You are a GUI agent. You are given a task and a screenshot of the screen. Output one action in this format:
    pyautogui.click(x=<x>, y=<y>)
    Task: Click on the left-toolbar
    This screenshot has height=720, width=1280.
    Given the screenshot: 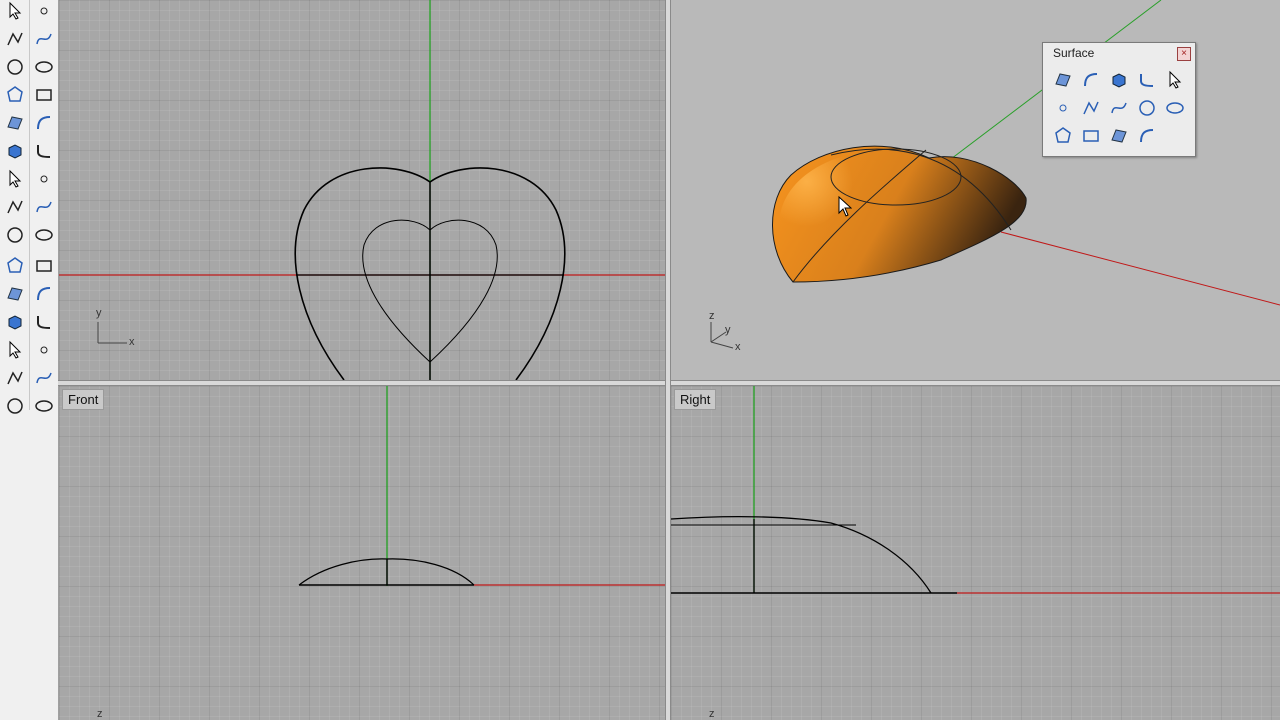 What is the action you would take?
    pyautogui.click(x=29, y=360)
    